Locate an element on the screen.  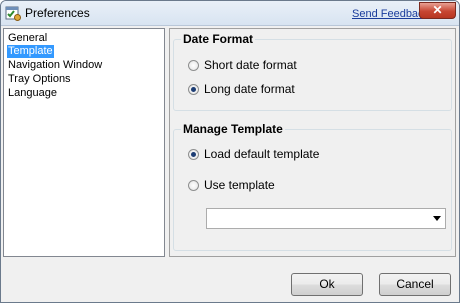
preferences-app-icon is located at coordinates (13, 13).